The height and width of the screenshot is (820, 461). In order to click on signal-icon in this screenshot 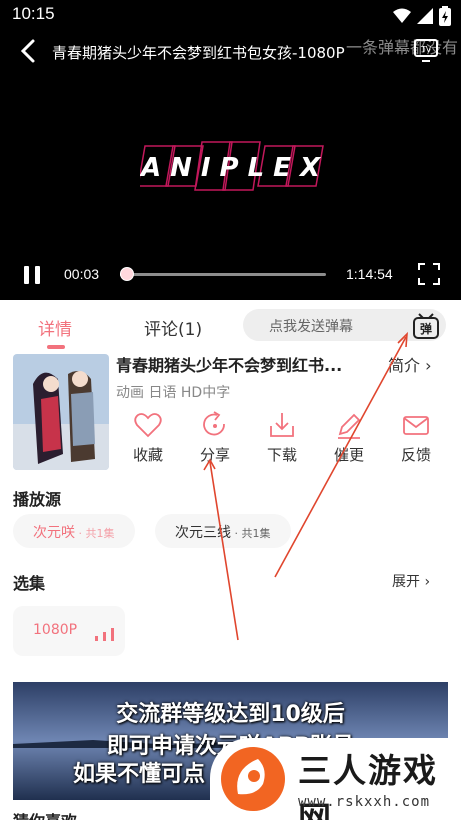, I will do `click(425, 16)`.